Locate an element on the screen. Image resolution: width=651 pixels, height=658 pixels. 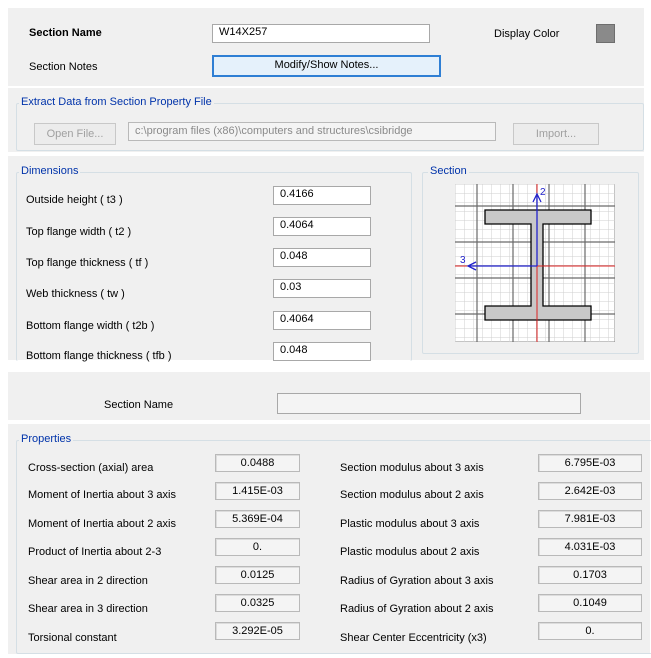
display-color-label: Display Color is located at coordinates (527, 34).